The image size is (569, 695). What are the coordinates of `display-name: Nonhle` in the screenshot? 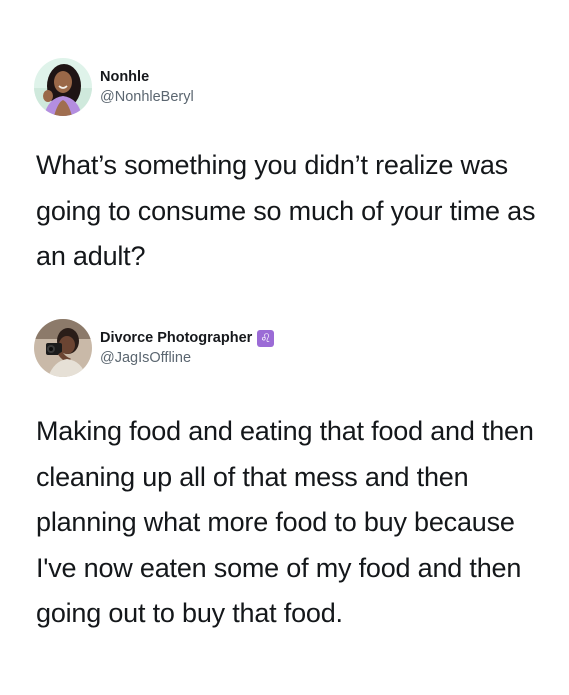 It's located at (147, 77).